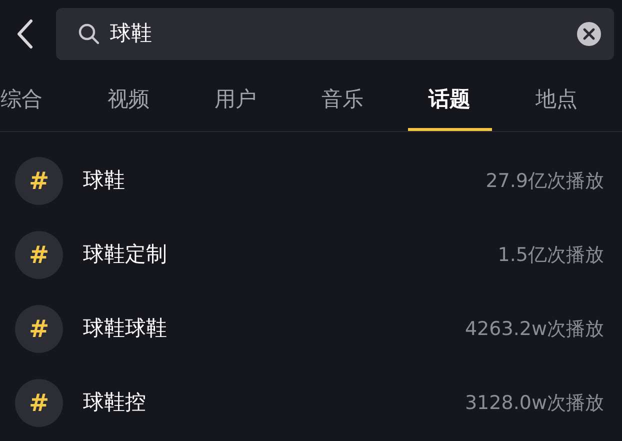 This screenshot has height=441, width=622. I want to click on tab: 视频, so click(128, 99).